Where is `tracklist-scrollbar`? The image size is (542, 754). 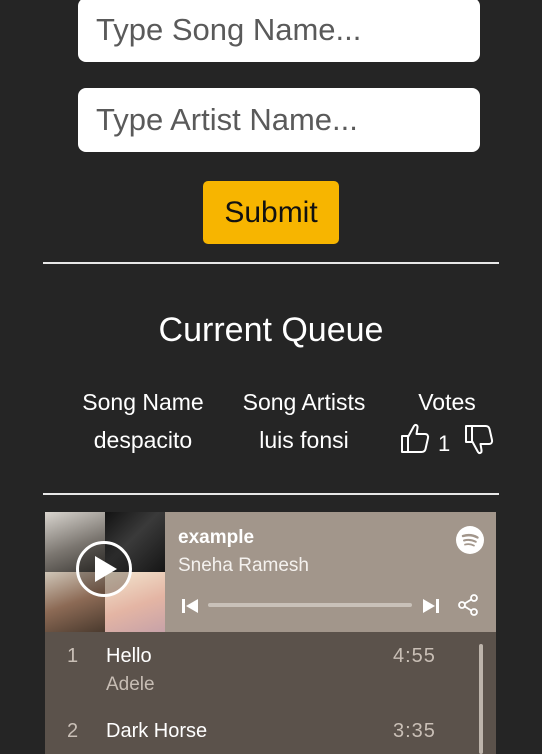 tracklist-scrollbar is located at coordinates (481, 699).